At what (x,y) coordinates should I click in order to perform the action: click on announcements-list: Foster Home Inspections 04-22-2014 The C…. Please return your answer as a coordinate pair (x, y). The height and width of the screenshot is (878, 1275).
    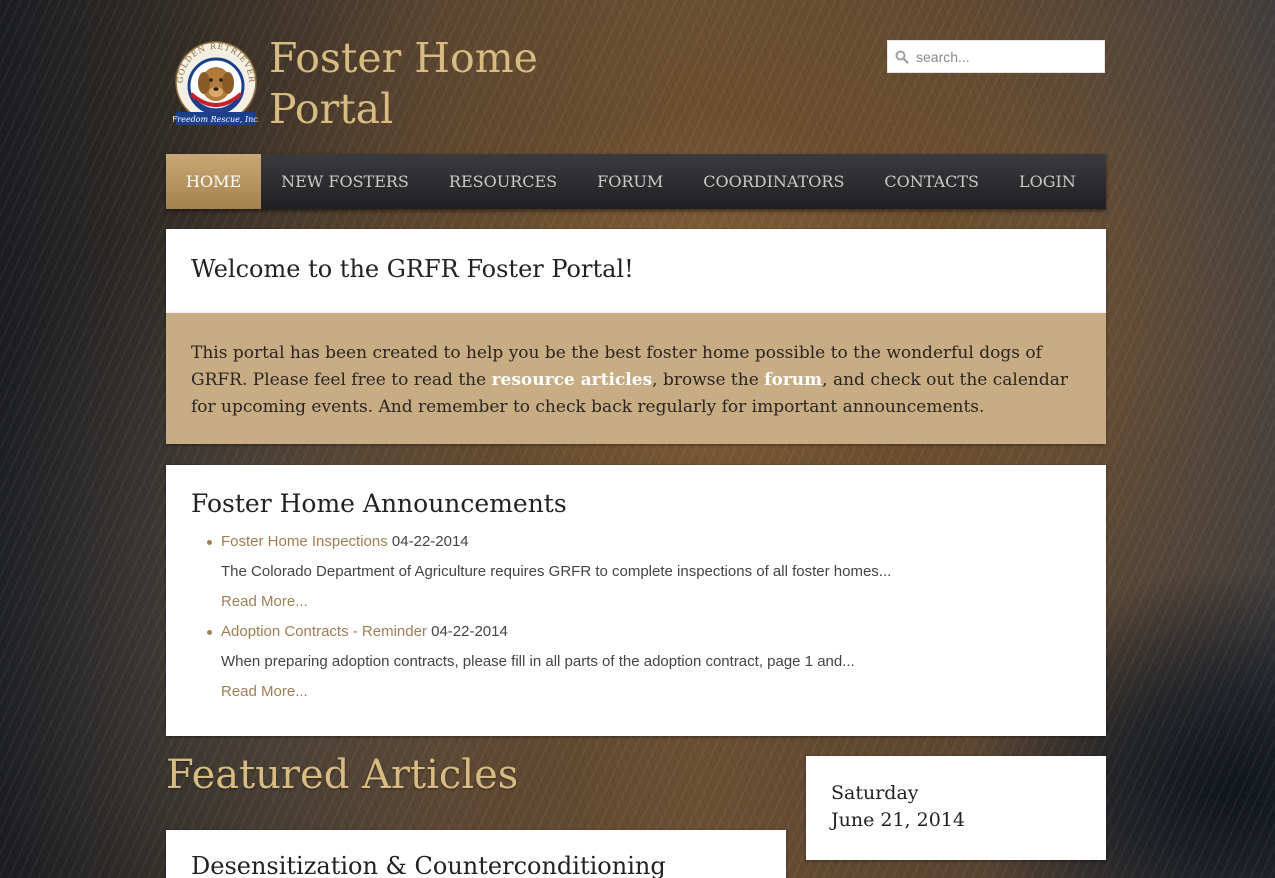
    Looking at the image, I should click on (644, 617).